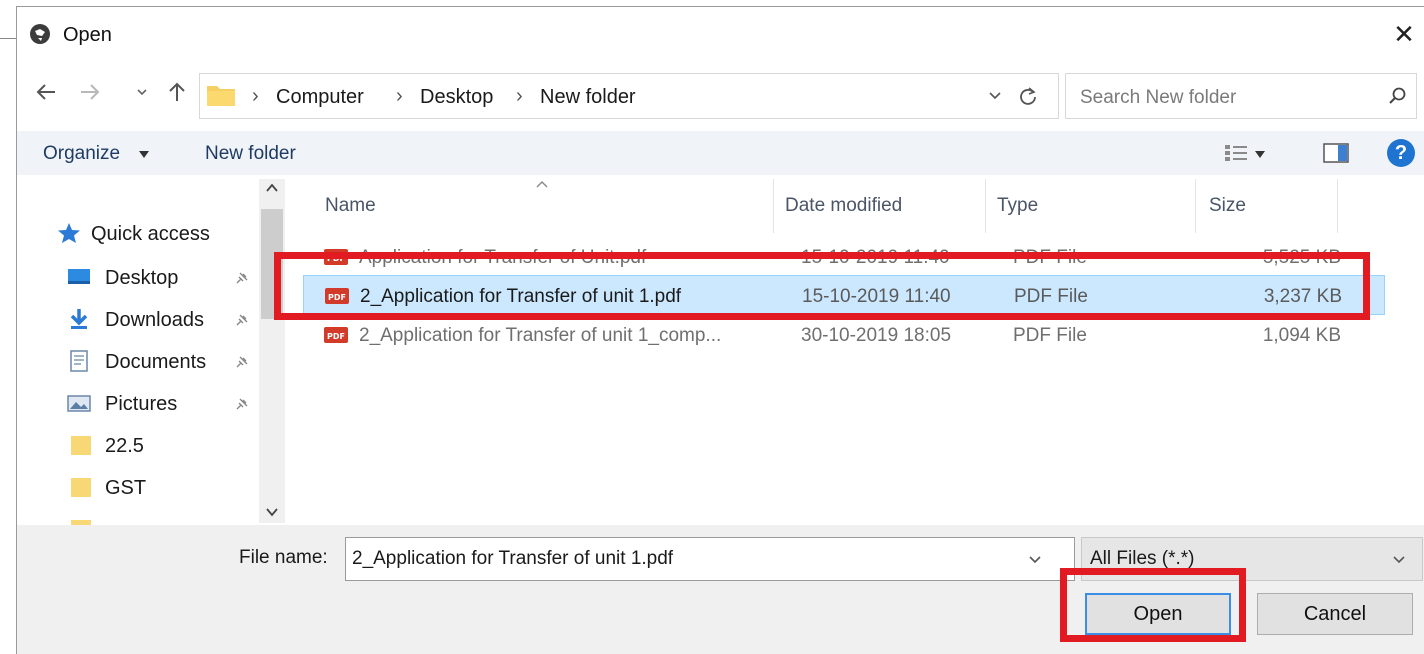 This screenshot has width=1424, height=654. I want to click on nav-label: Desktop, so click(142, 278).